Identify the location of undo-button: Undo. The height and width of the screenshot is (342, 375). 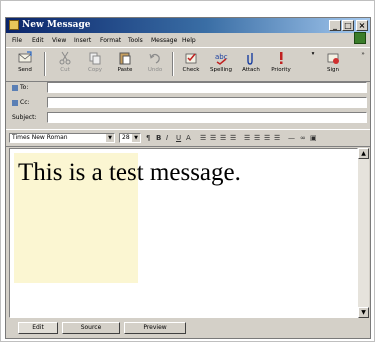
(155, 62).